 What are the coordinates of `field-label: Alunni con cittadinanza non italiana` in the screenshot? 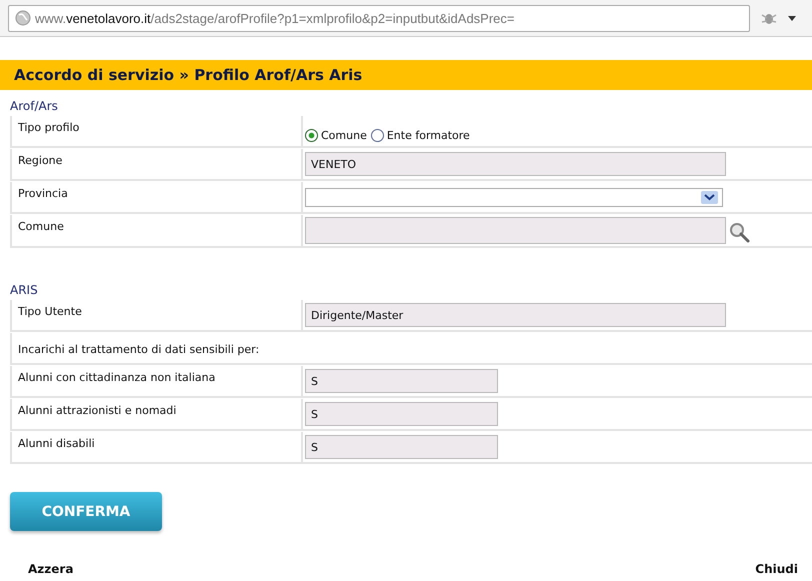 It's located at (153, 381).